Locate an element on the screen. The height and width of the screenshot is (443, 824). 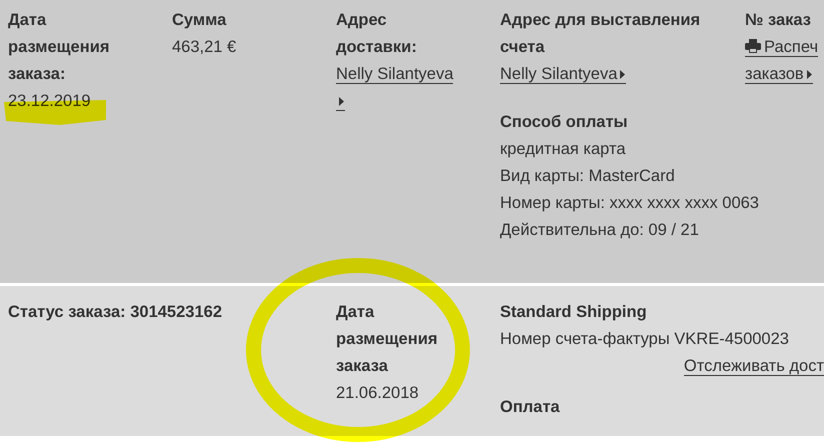
order-date-label: Дата размещения заказа is located at coordinates (387, 339).